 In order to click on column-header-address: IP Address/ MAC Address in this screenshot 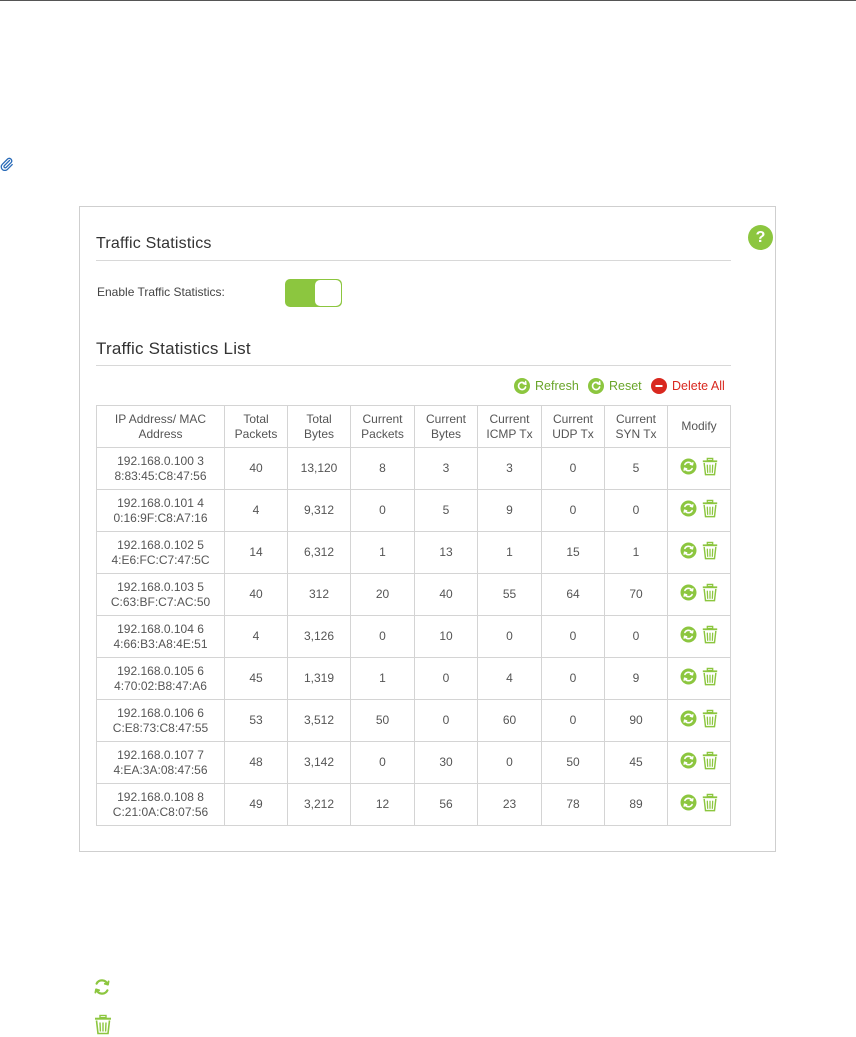, I will do `click(160, 426)`.